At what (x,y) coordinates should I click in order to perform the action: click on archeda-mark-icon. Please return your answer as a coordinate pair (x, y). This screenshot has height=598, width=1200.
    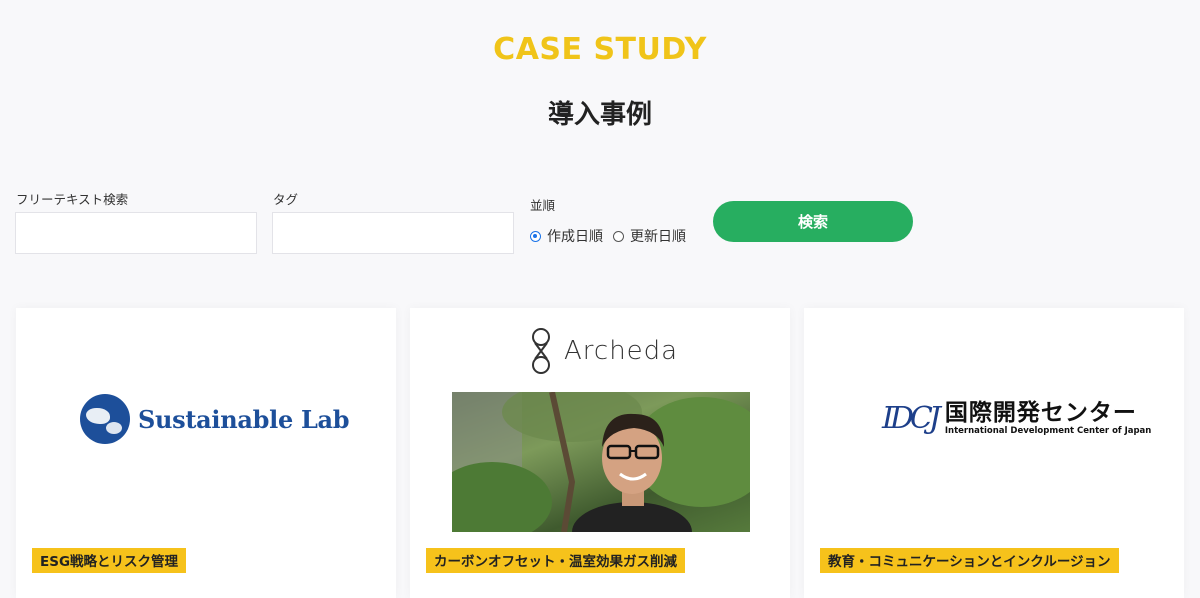
    Looking at the image, I should click on (541, 351).